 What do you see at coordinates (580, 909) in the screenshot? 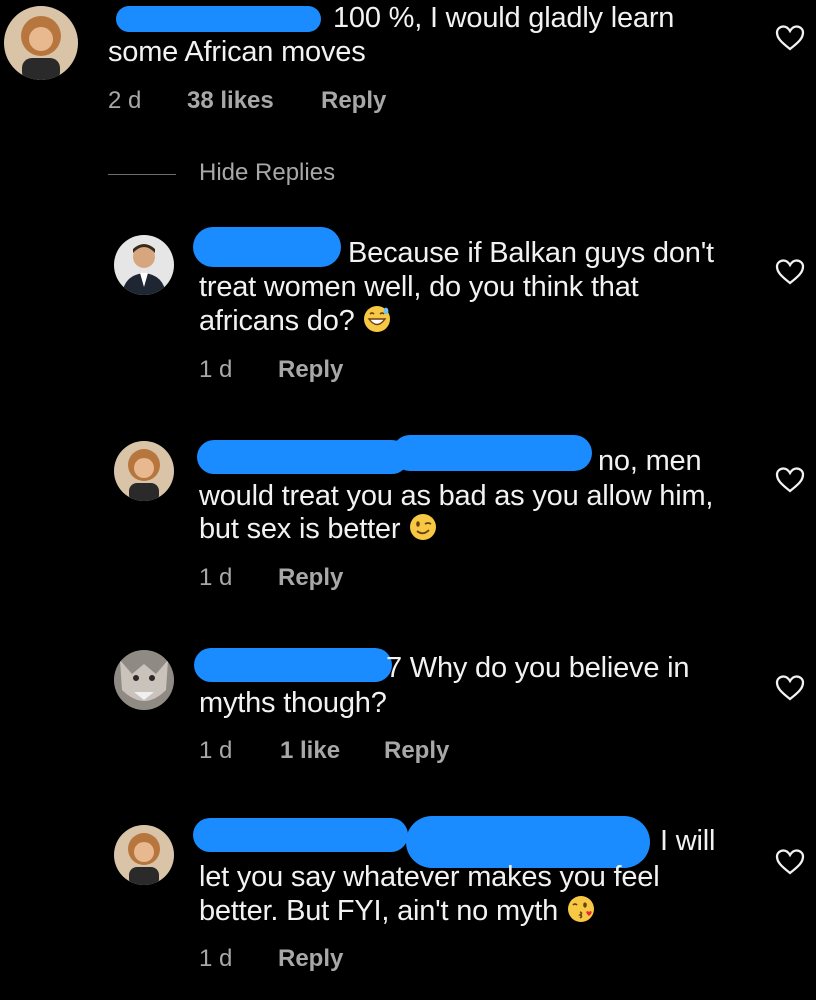
I see `face-blowing-kiss-emoji` at bounding box center [580, 909].